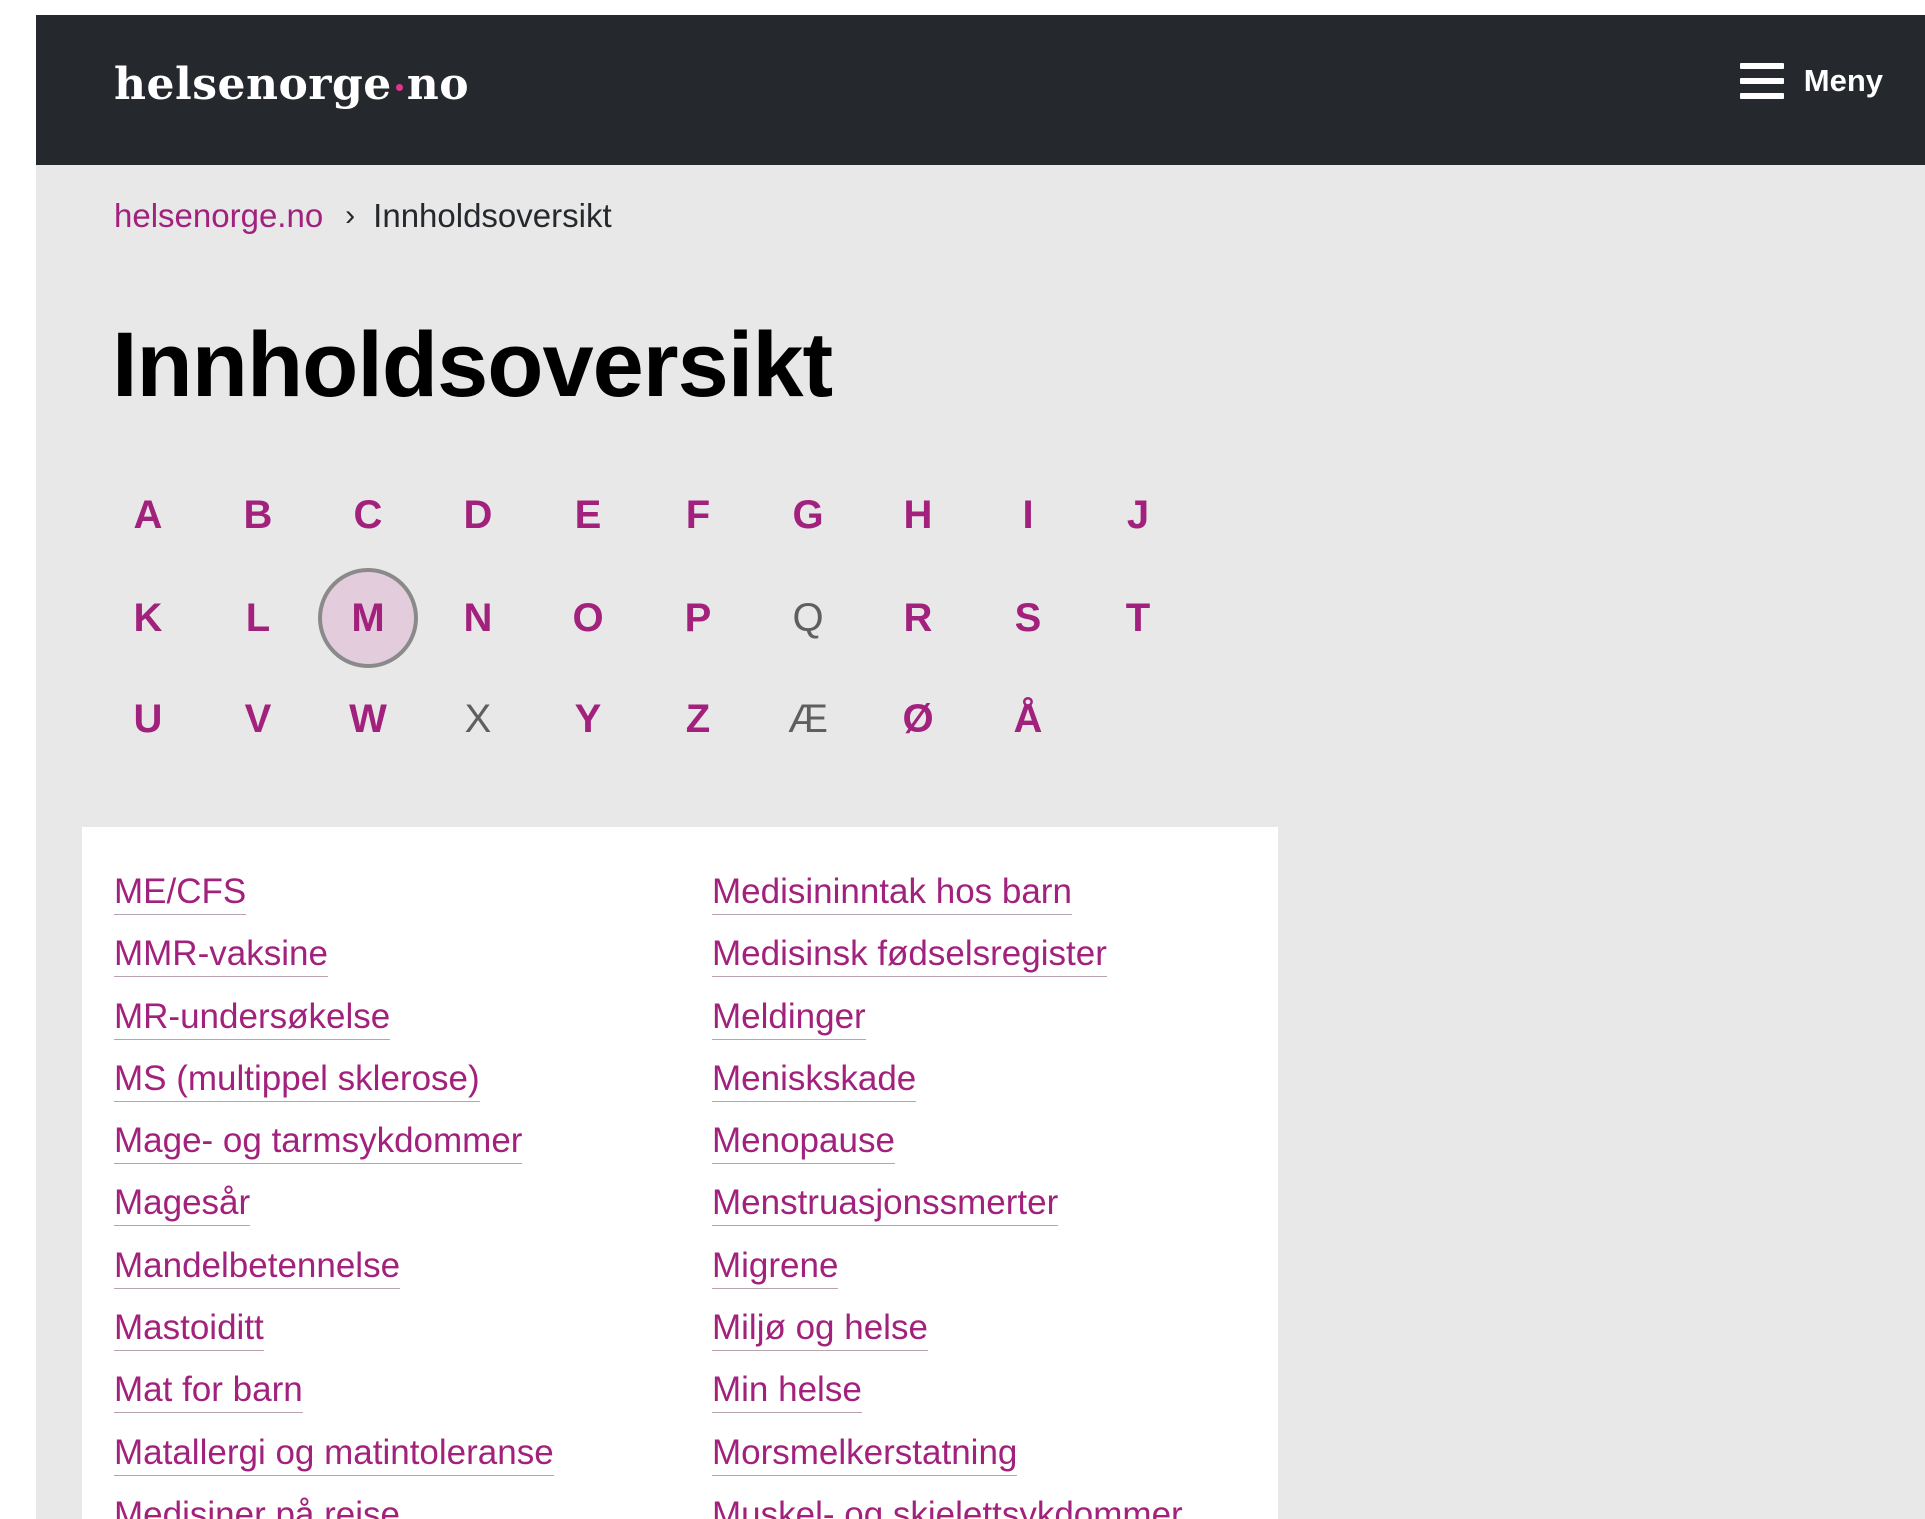  I want to click on letter-y: Y, so click(588, 719).